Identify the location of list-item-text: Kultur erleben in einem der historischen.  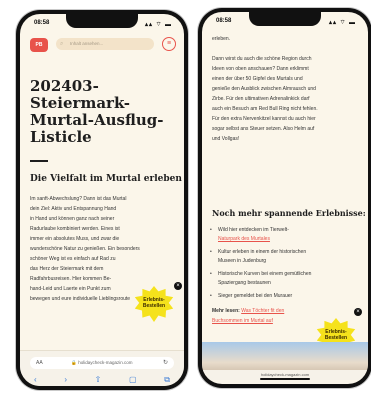
(262, 252).